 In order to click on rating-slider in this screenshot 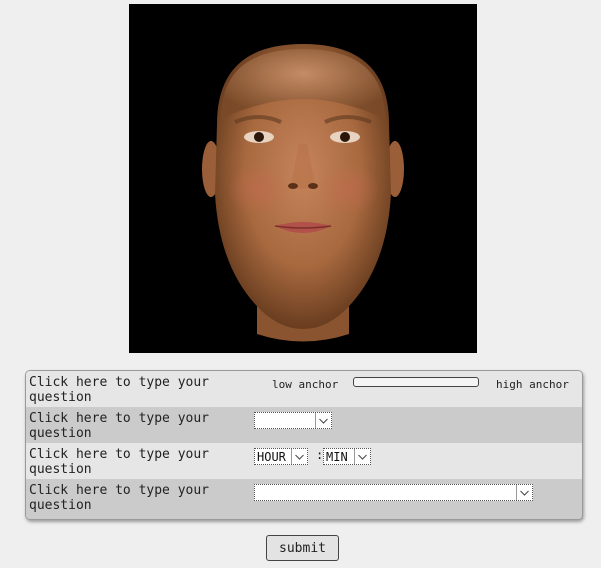, I will do `click(416, 382)`.